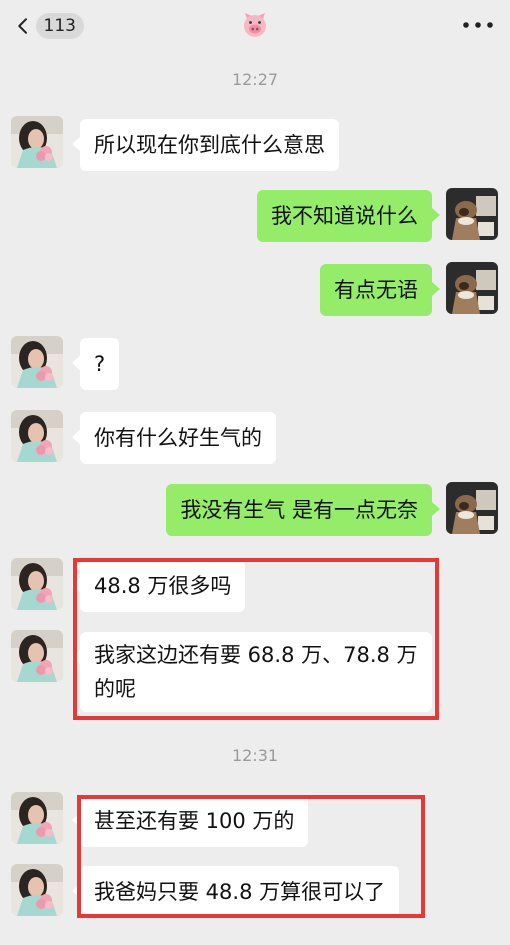  I want to click on message-bubble: 所以现在你到底什么意思, so click(205, 145).